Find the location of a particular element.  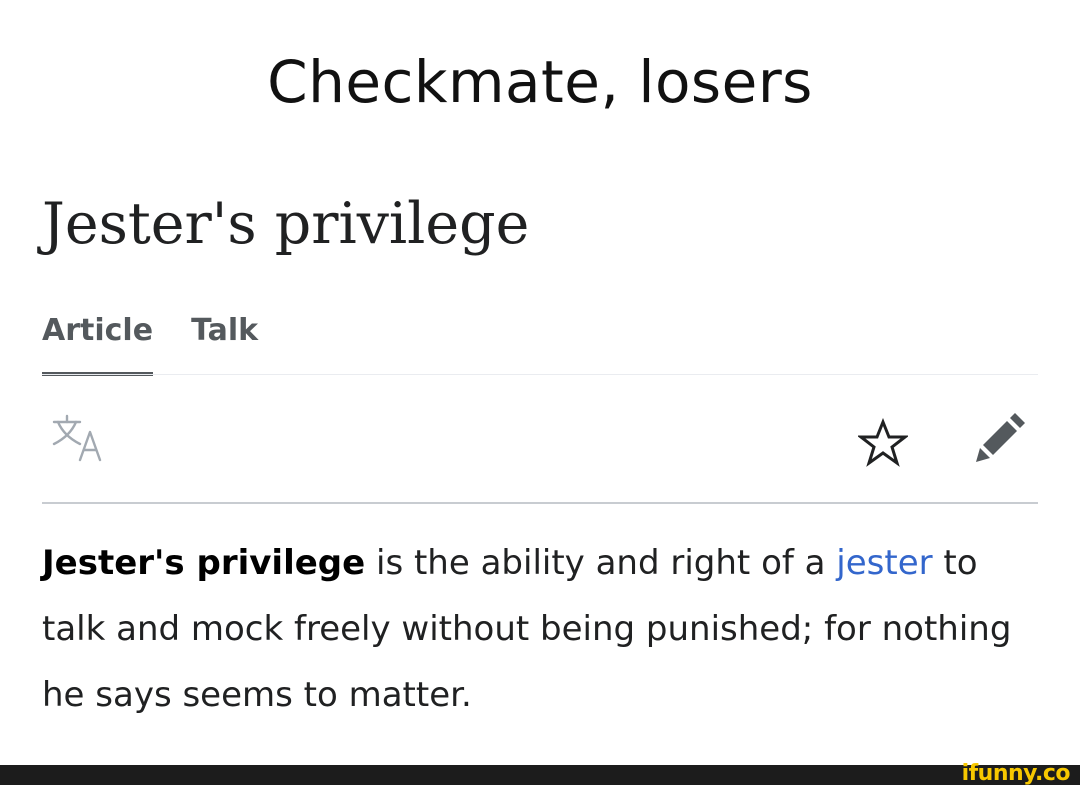

article-tabs: Article Talk is located at coordinates (150, 341).